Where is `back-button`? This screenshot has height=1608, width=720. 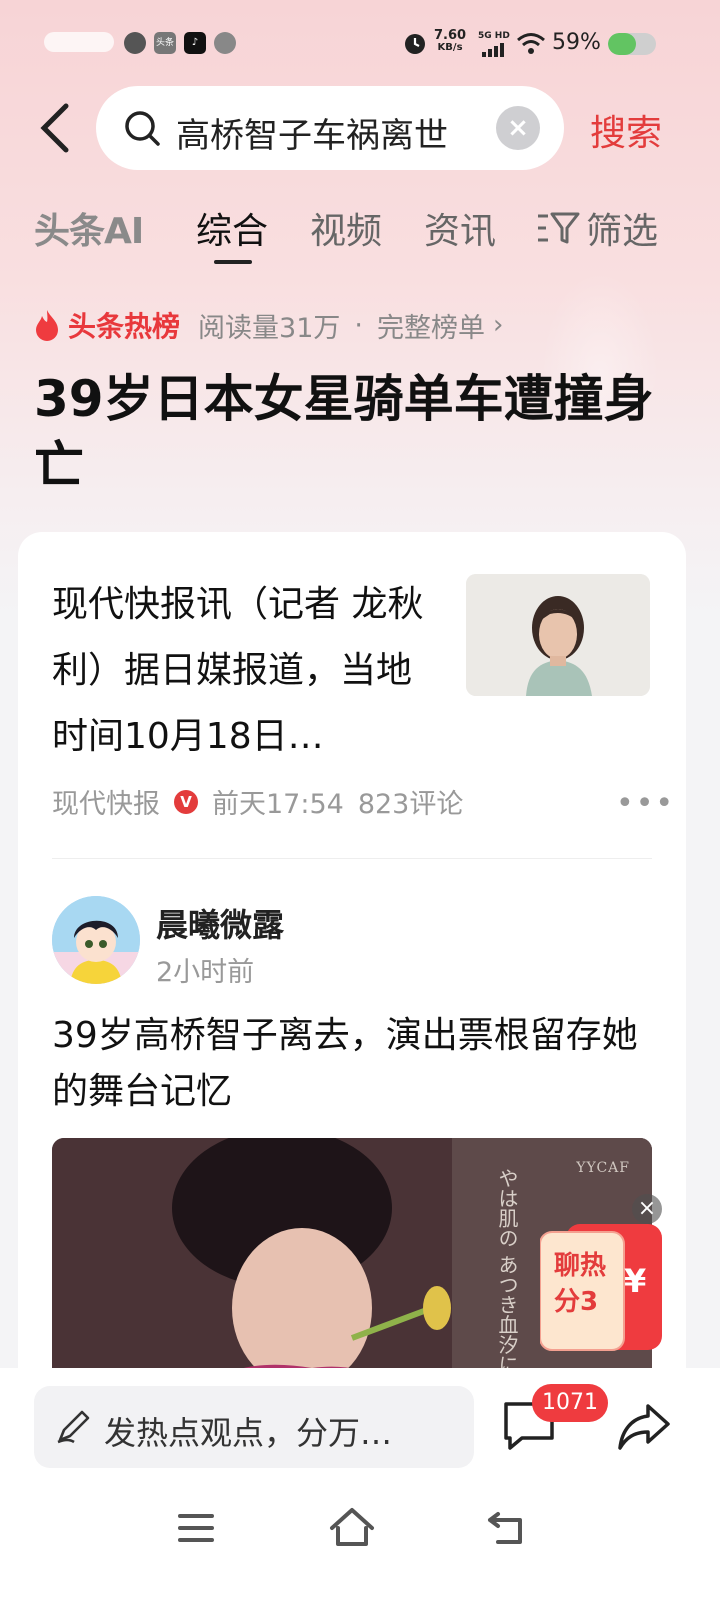 back-button is located at coordinates (54, 128).